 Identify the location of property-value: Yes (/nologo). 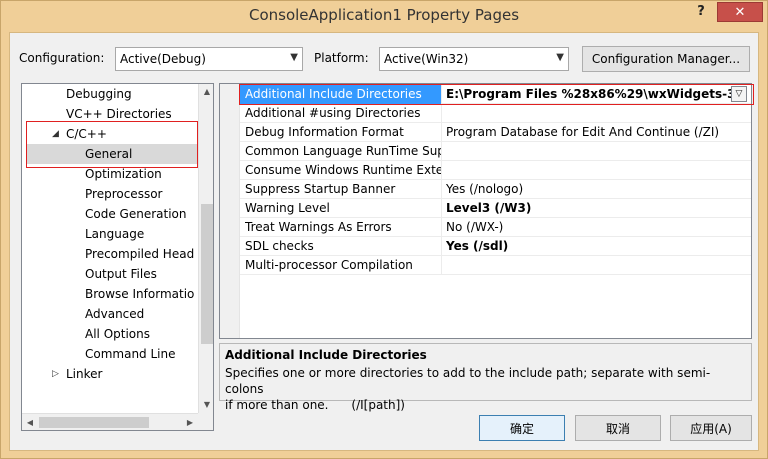
(485, 189).